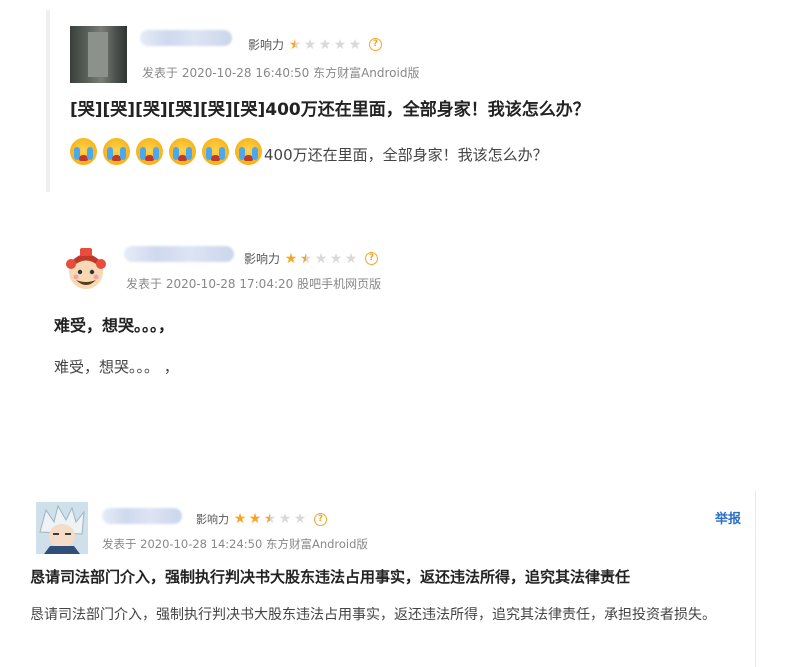 This screenshot has height=667, width=790. Describe the element at coordinates (406, 155) in the screenshot. I see `post-body-text: 400万还在里面，全部身家！我该怎么办？` at that location.